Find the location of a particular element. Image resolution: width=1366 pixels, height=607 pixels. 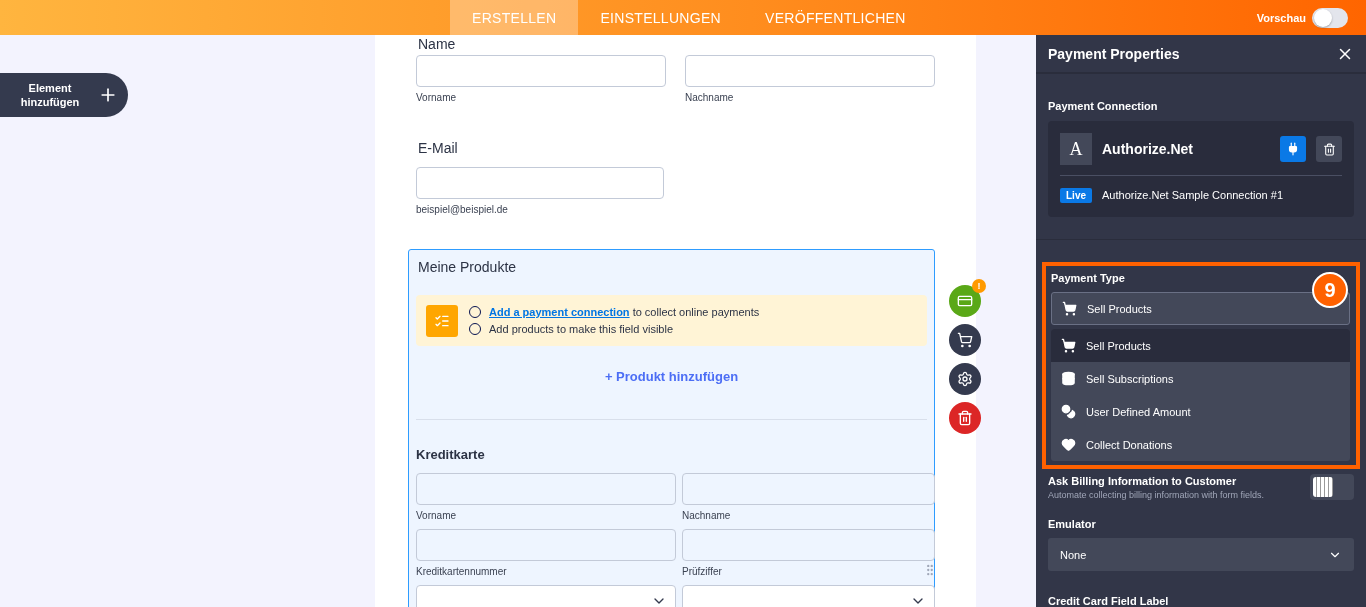

coins-icon is located at coordinates (1068, 411).